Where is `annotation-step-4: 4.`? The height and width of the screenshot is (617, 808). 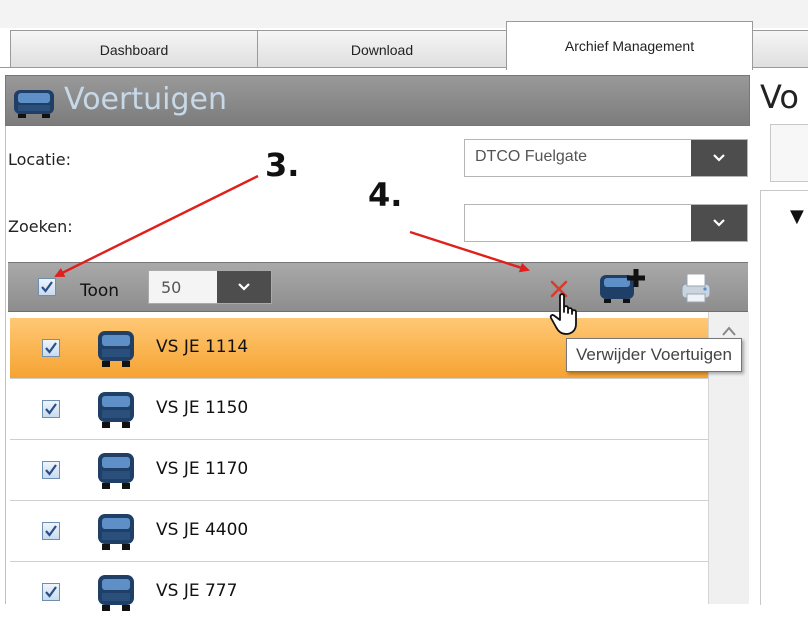
annotation-step-4: 4. is located at coordinates (385, 195).